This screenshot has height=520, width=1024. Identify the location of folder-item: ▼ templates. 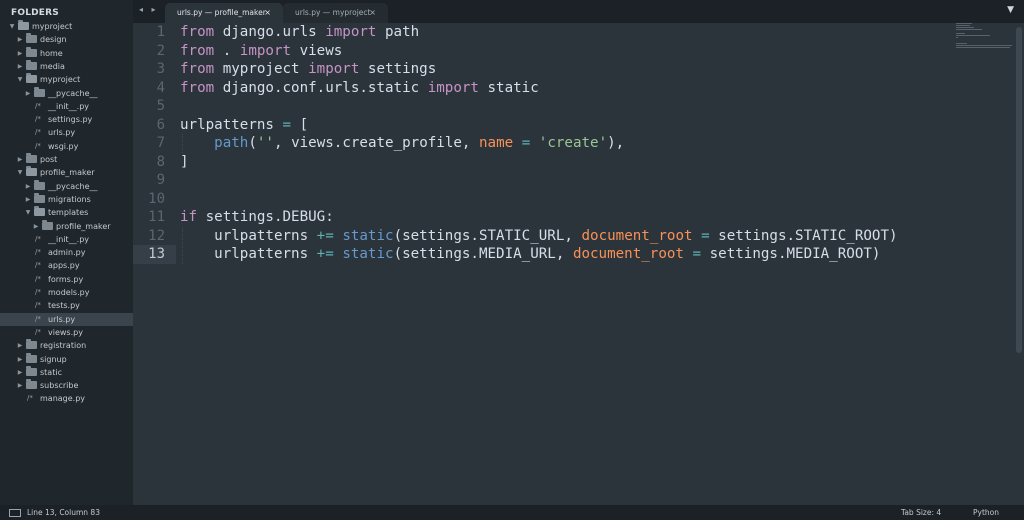
(66, 212).